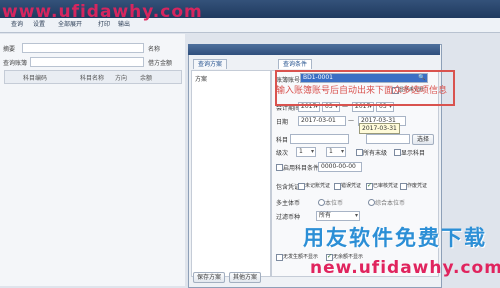 This screenshot has width=500, height=288. Describe the element at coordinates (209, 277) in the screenshot. I see `save-scheme-button: 保存方案` at that location.